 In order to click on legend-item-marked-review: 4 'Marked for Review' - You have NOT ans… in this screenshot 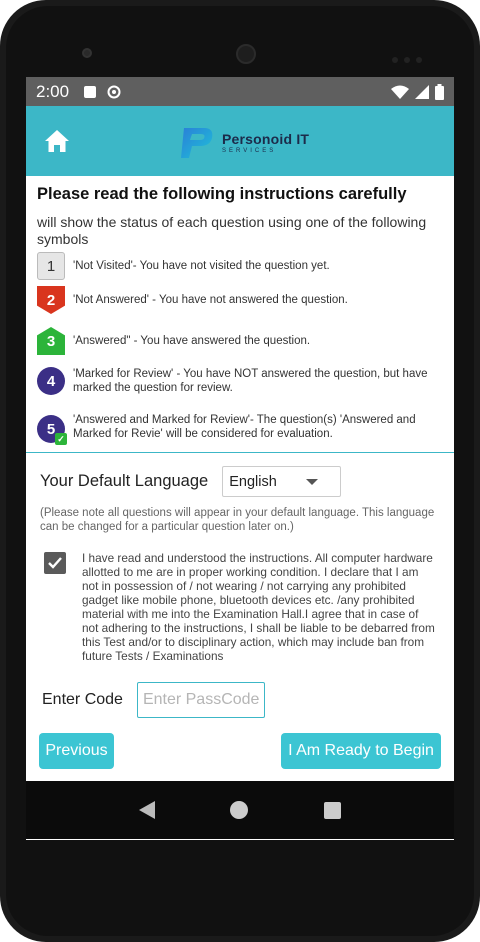, I will do `click(235, 381)`.